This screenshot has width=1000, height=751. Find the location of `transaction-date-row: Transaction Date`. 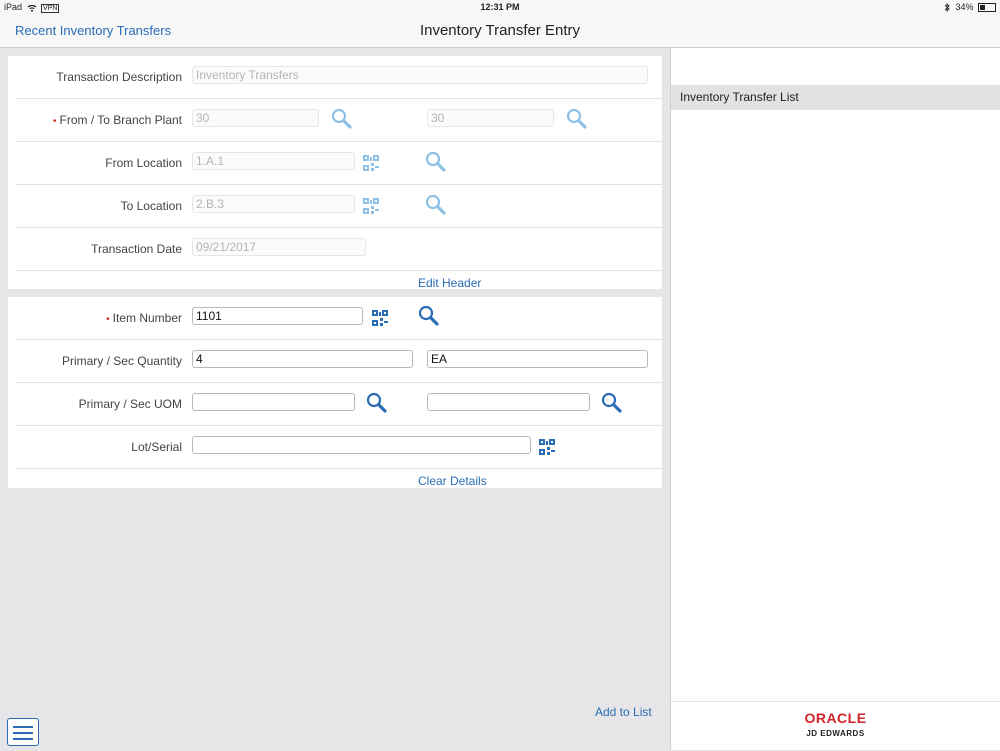

transaction-date-row: Transaction Date is located at coordinates (339, 249).